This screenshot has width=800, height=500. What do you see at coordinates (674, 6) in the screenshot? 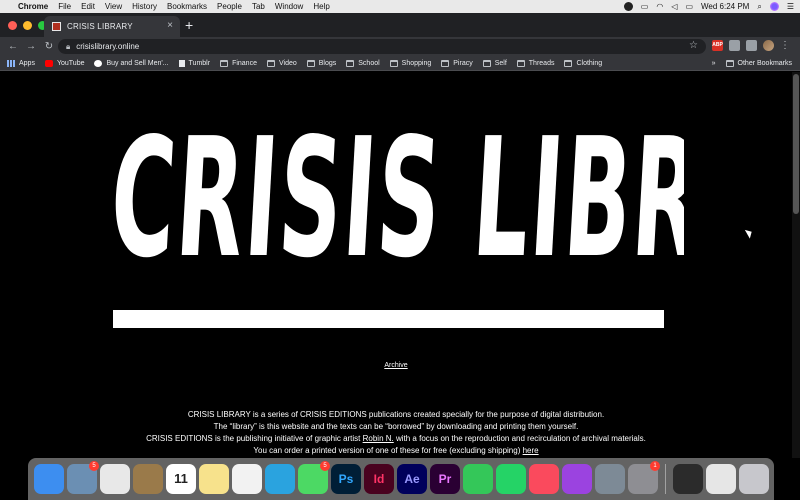
I see `volume-icon: ◁` at bounding box center [674, 6].